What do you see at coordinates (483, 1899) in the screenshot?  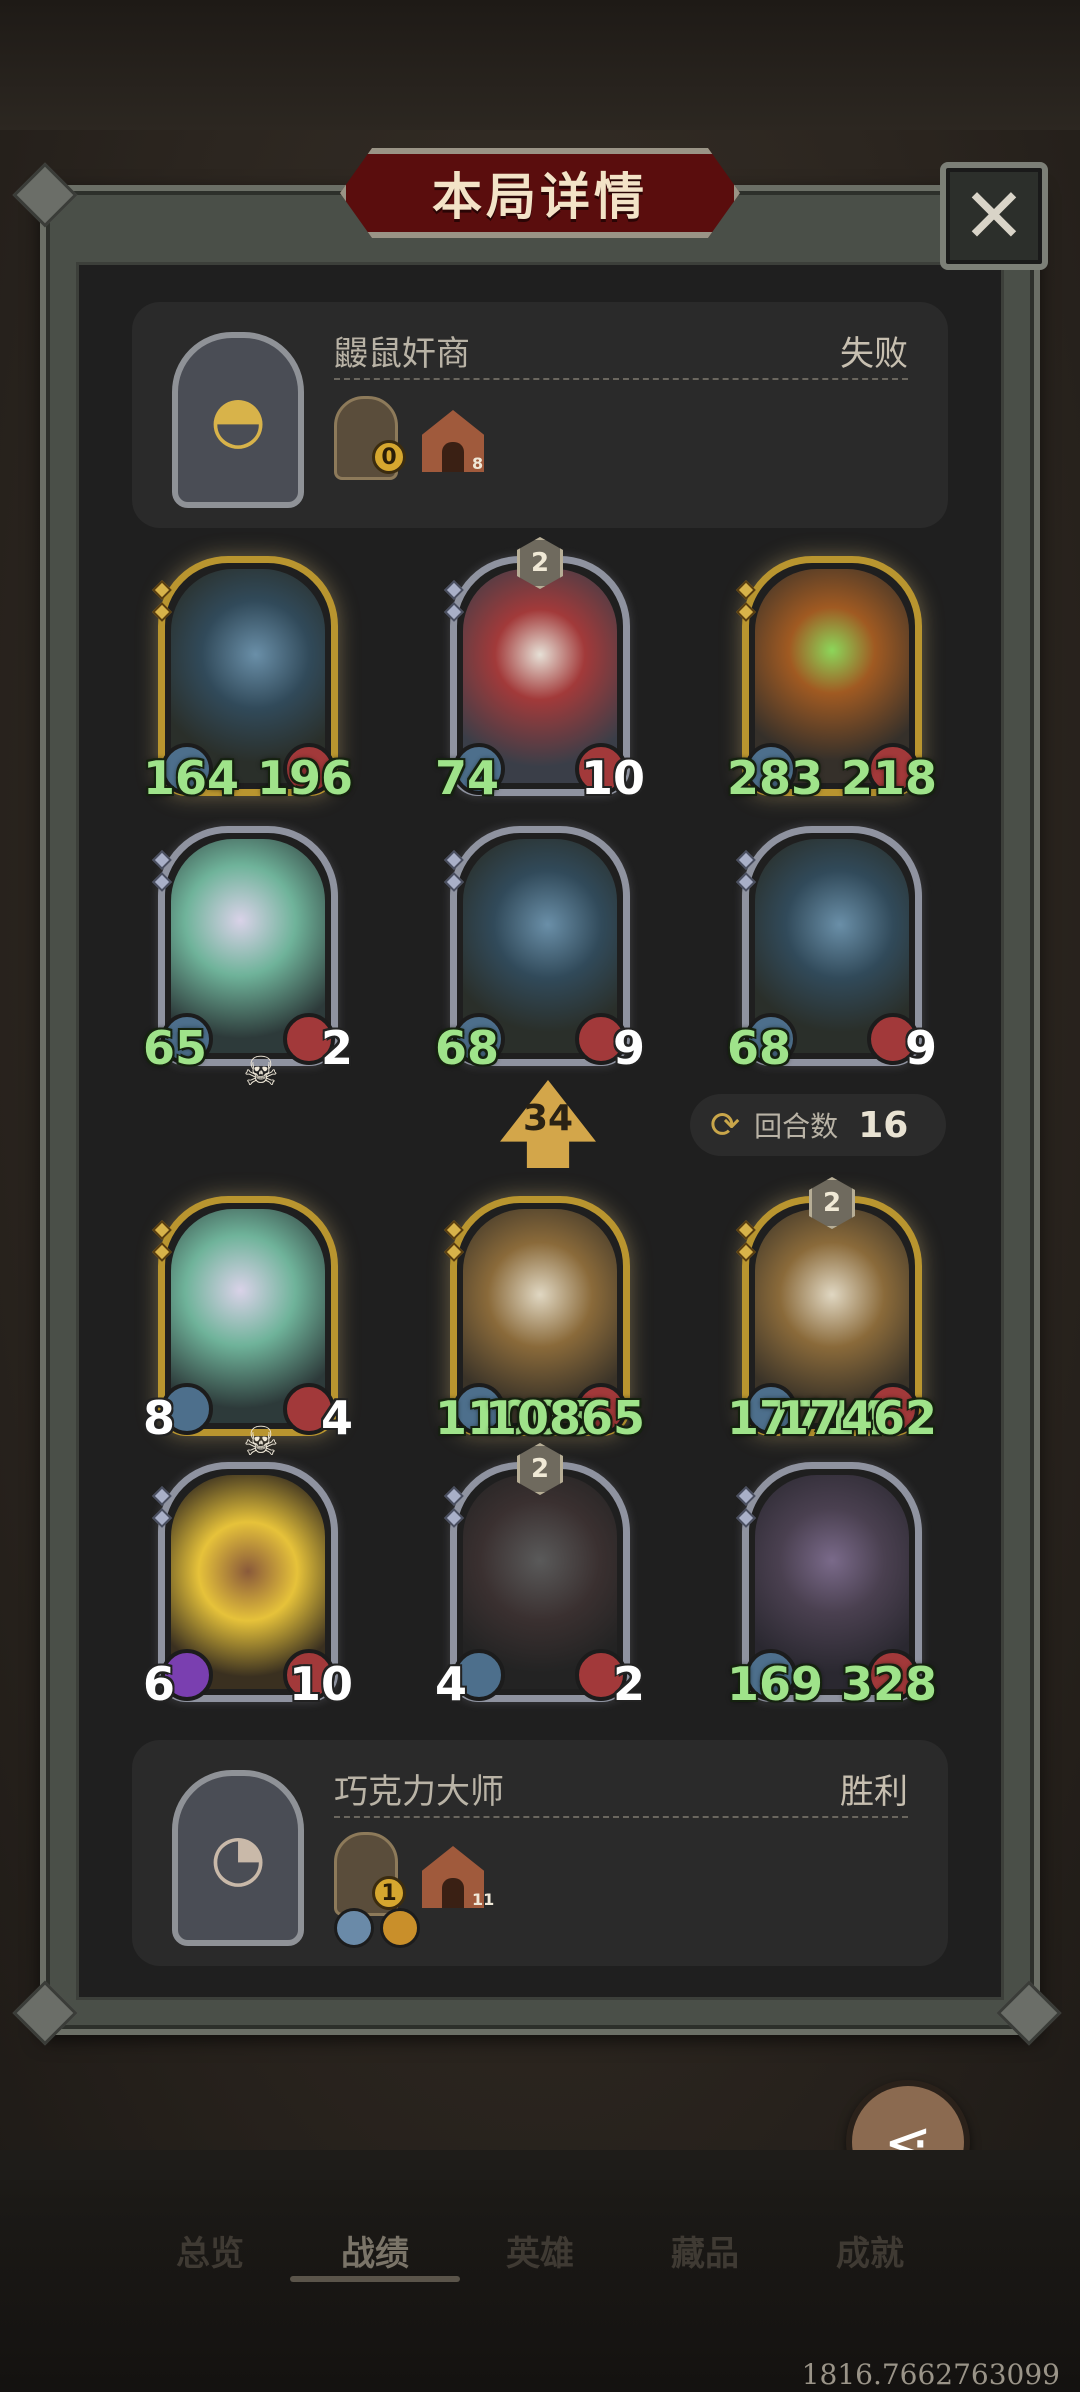 I see `player-house-level: 11` at bounding box center [483, 1899].